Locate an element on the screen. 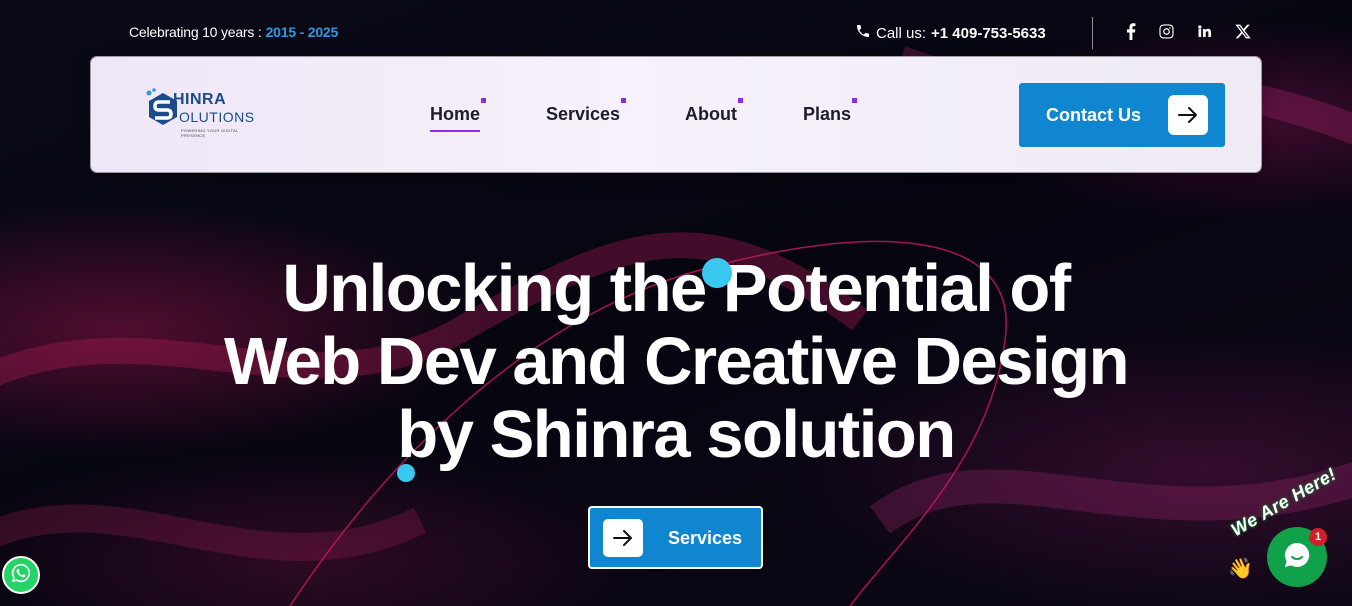 The width and height of the screenshot is (1352, 606). contact-us-label: Contact Us is located at coordinates (1094, 114).